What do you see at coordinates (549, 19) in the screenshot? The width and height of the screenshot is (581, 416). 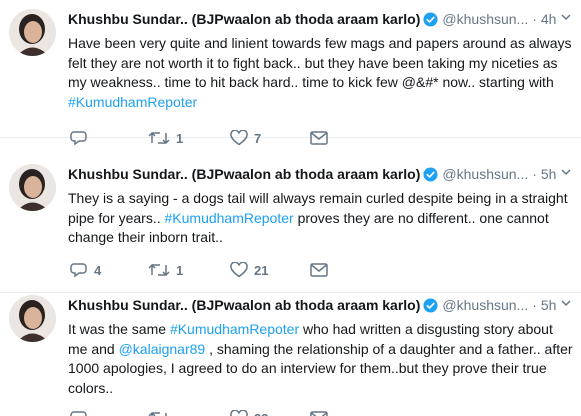 I see `timestamp: 4h` at bounding box center [549, 19].